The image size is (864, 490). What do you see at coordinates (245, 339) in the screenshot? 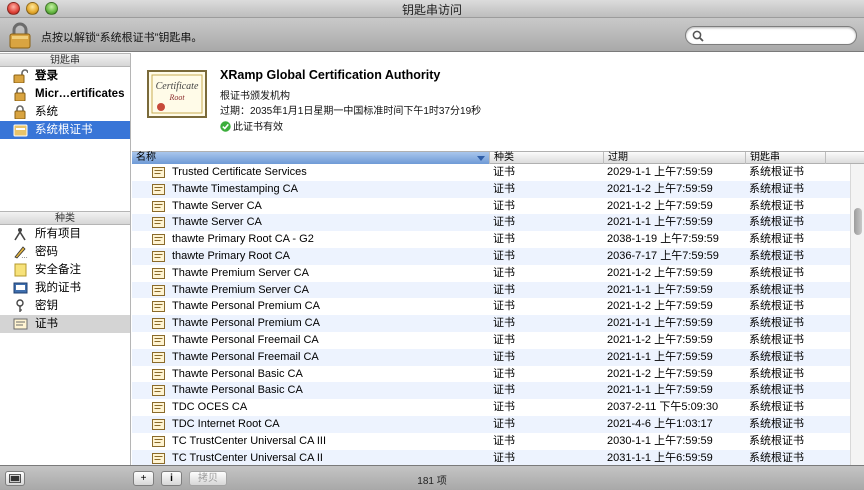
I see `cell-name: Thawte Personal Freemail CA` at bounding box center [245, 339].